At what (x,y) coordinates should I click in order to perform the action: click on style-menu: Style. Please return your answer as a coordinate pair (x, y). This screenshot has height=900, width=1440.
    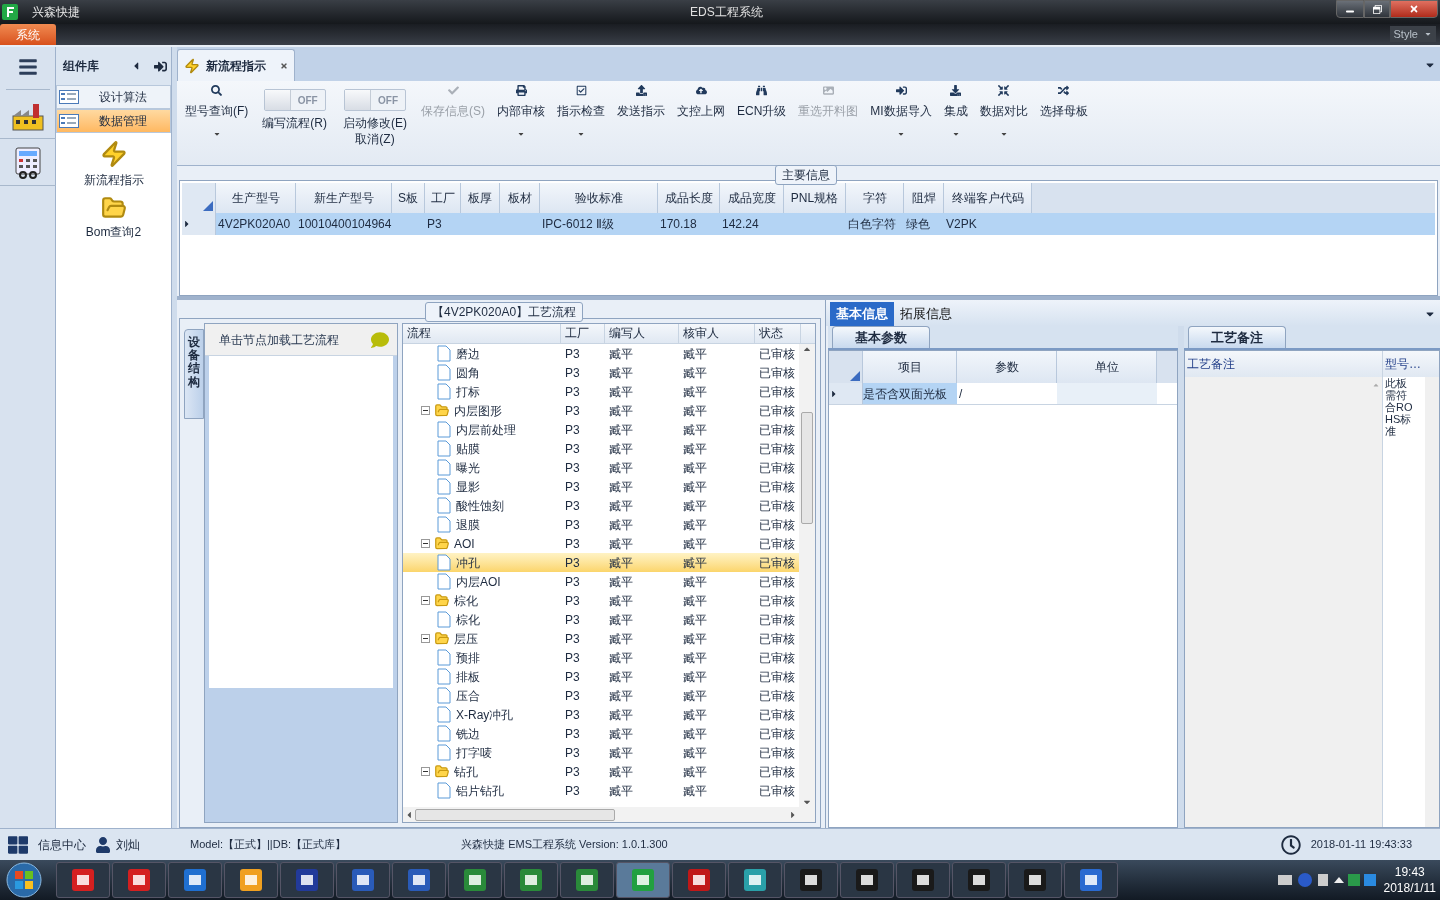
    Looking at the image, I should click on (1412, 33).